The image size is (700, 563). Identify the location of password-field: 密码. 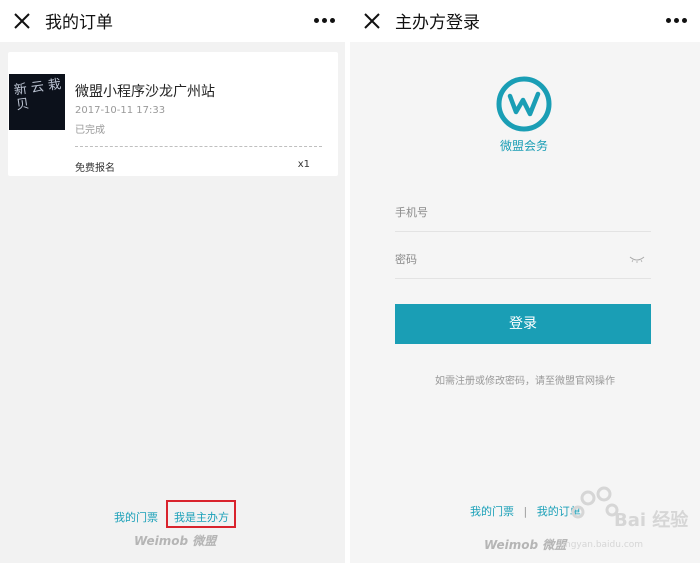
(523, 259).